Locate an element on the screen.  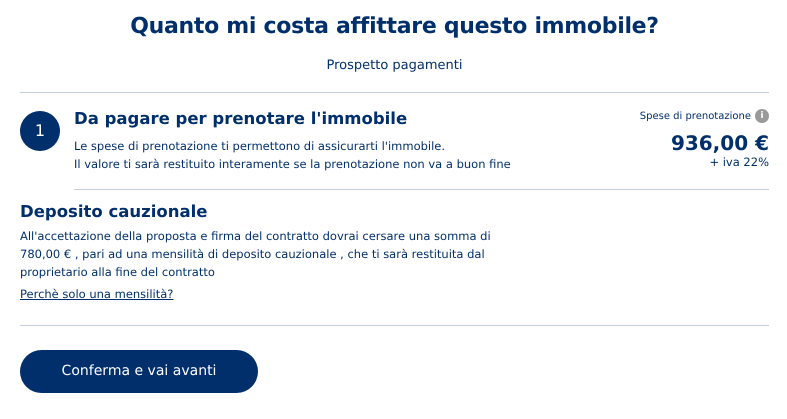
section-title: Deposito cauzionale is located at coordinates (114, 212).